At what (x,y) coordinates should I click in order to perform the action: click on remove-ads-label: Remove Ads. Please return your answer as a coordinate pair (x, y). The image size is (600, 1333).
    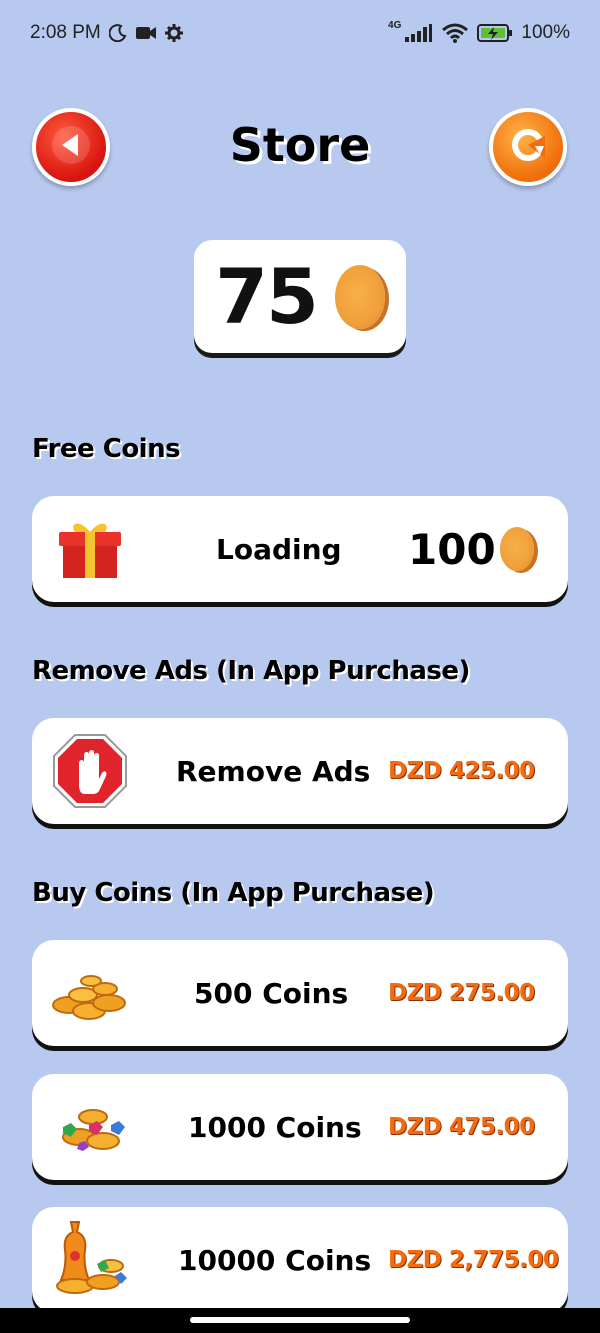
    Looking at the image, I should click on (273, 771).